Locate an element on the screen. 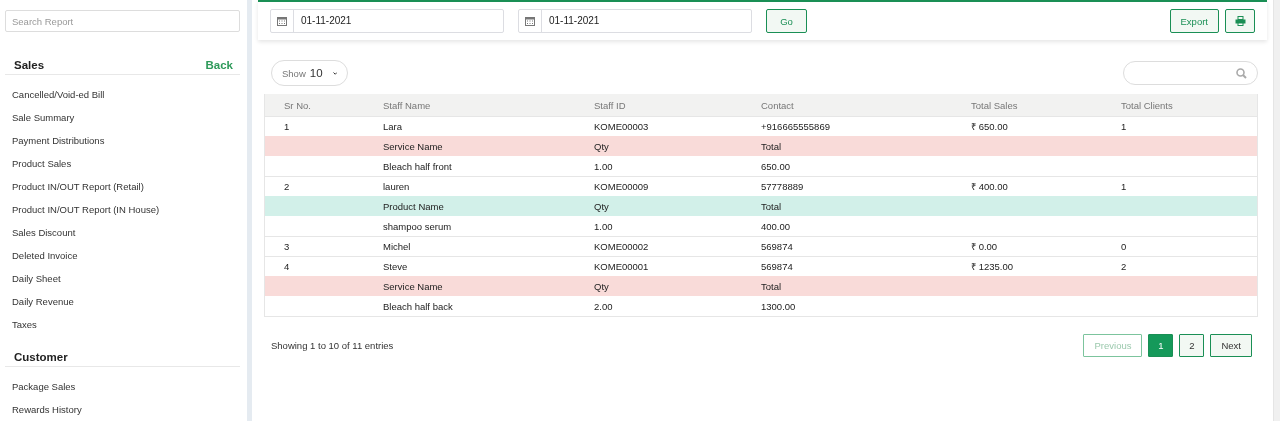  chevron-down-icon is located at coordinates (334, 73).